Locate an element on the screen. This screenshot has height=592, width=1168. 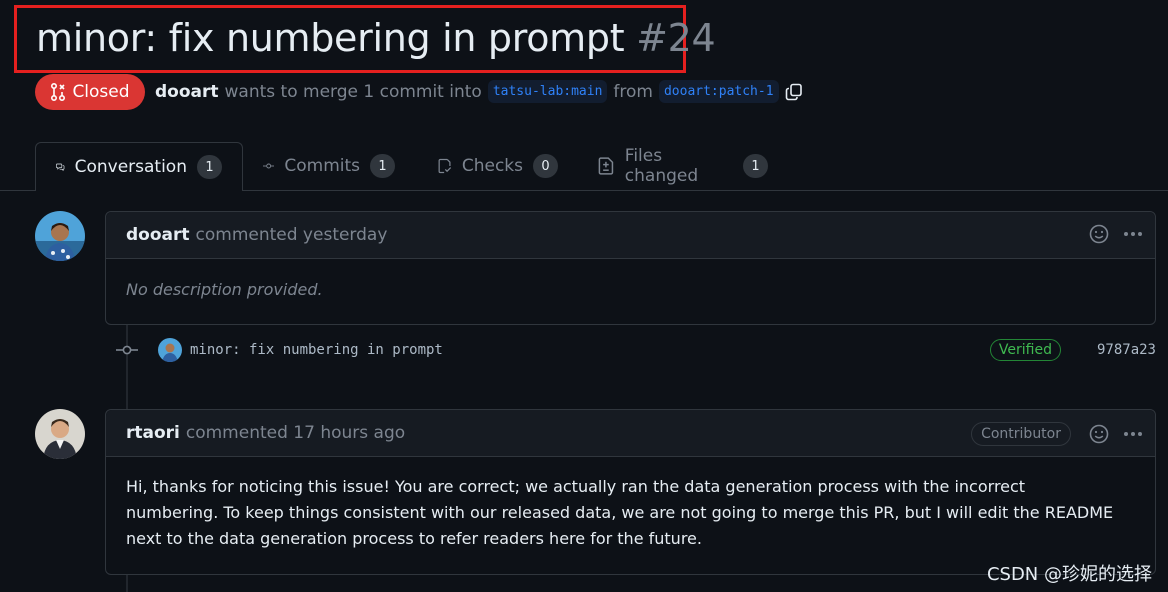
tab-commits: Commits 1 is located at coordinates (329, 166).